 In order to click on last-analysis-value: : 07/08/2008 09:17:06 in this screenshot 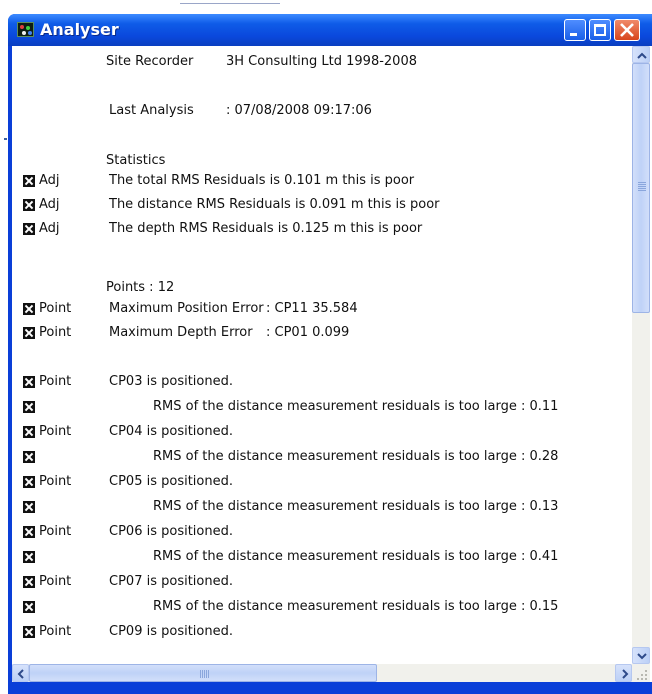, I will do `click(299, 110)`.